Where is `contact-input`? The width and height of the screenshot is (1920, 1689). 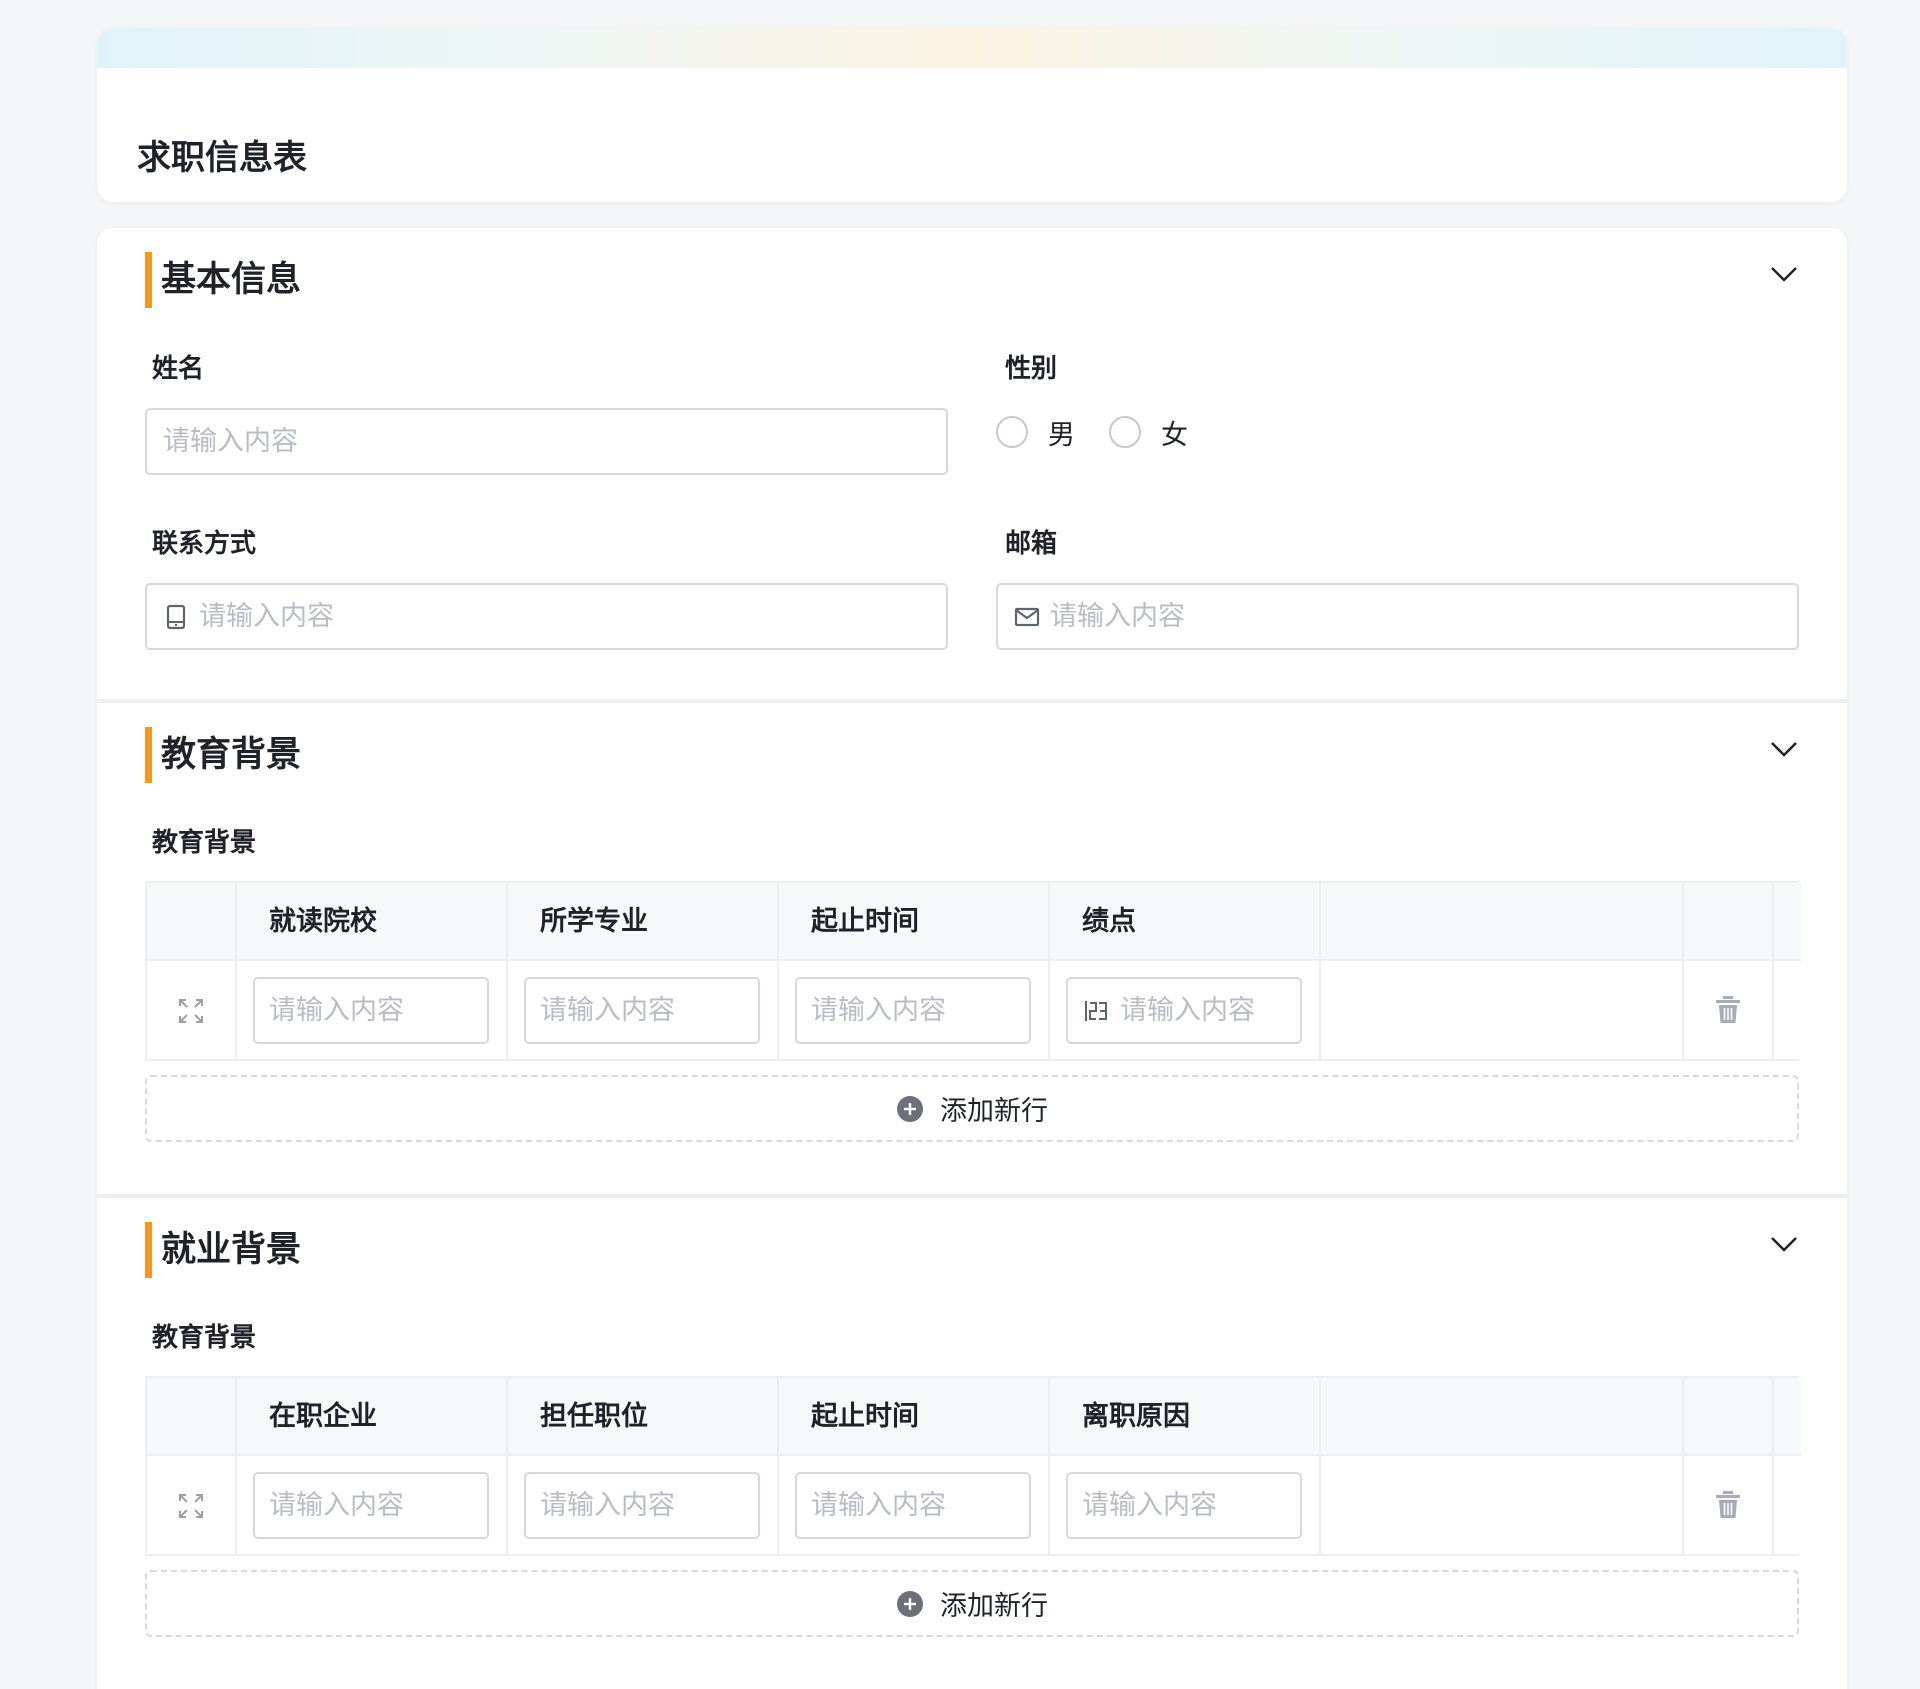
contact-input is located at coordinates (564, 616).